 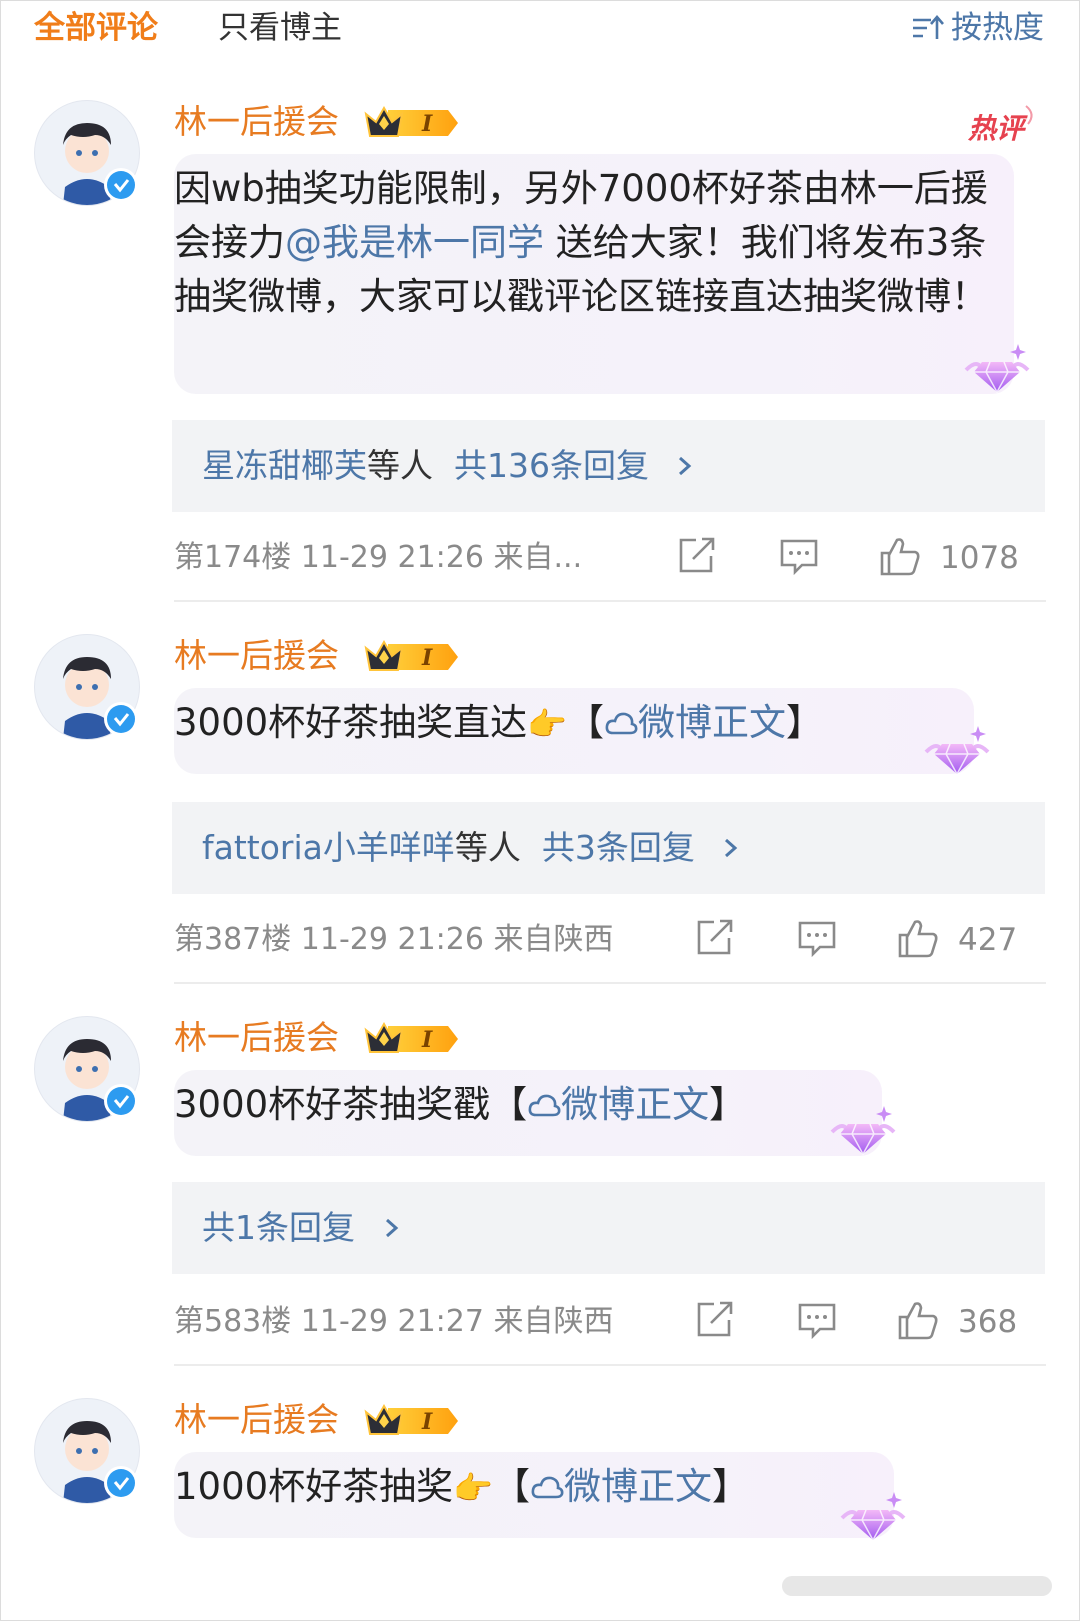 I want to click on hot-comment-tag: 热评, so click(x=1000, y=125).